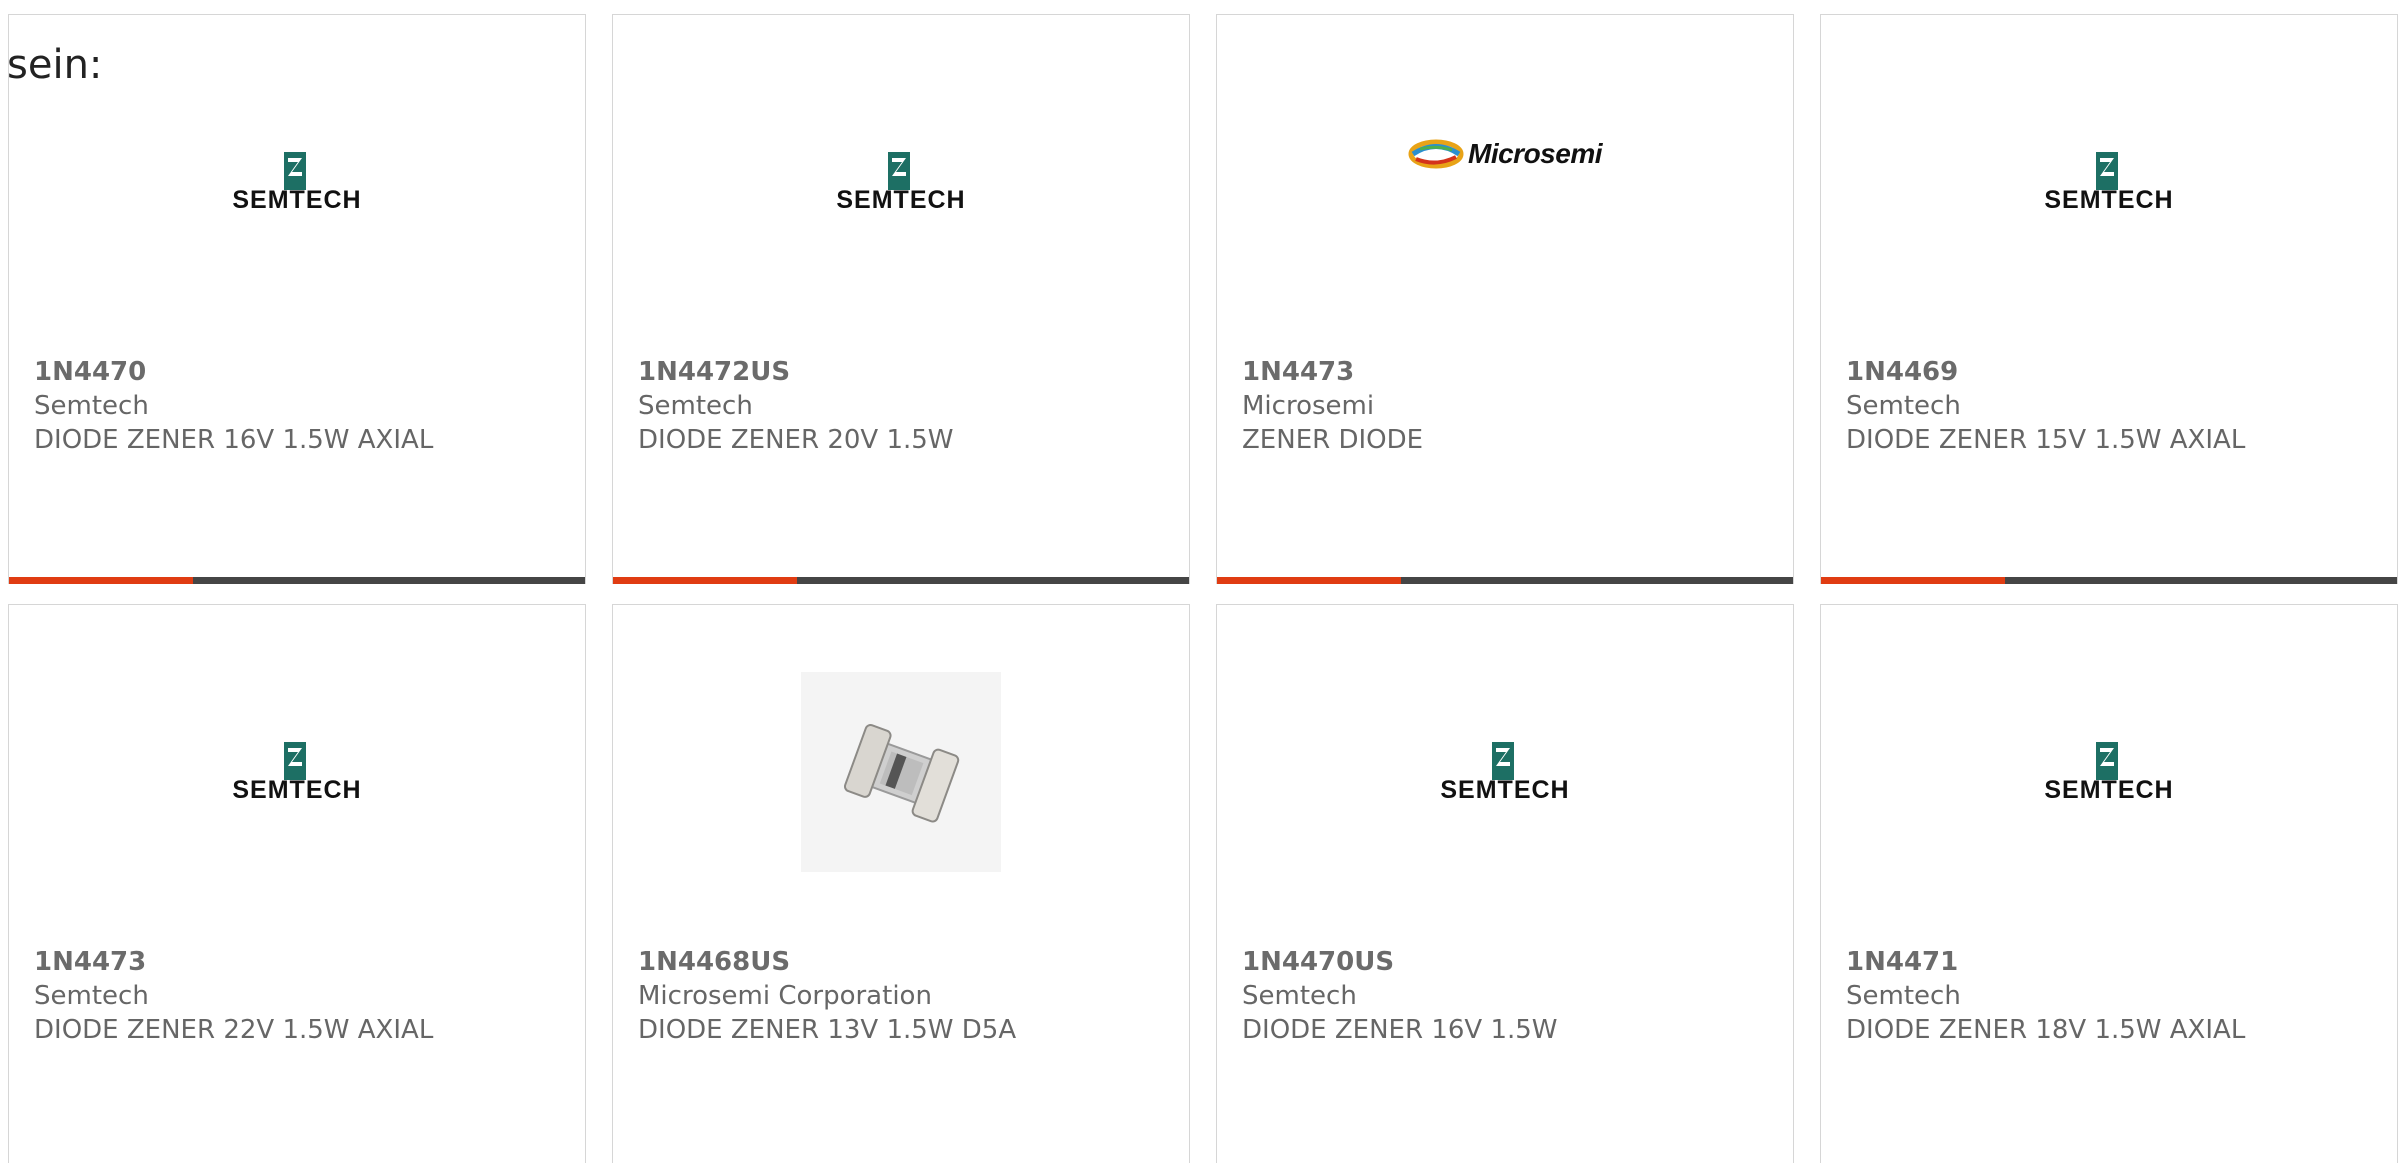 This screenshot has height=1163, width=2400. Describe the element at coordinates (1535, 153) in the screenshot. I see `microsemi-logo-text: Microsemi` at that location.